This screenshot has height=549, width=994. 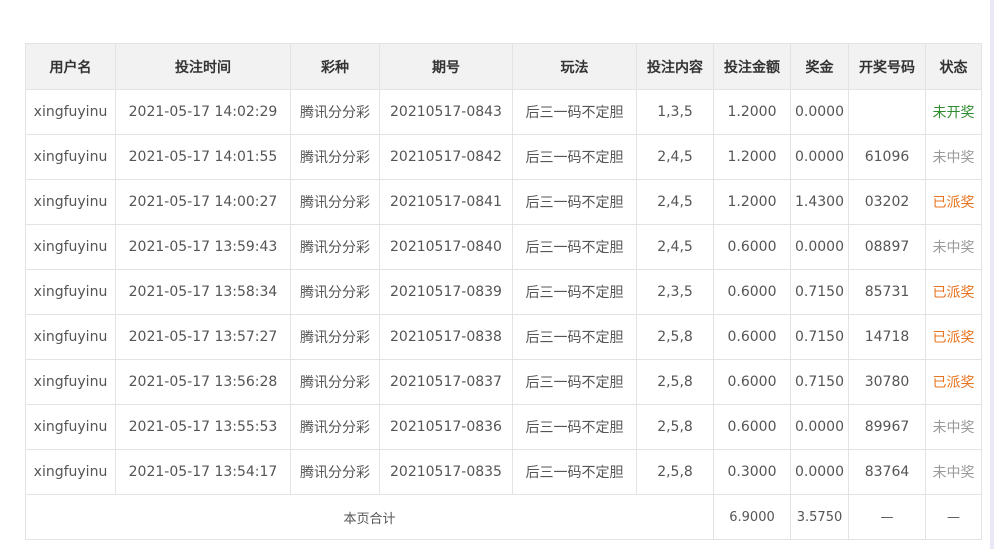 I want to click on col-header-username: 用户名, so click(x=70, y=66).